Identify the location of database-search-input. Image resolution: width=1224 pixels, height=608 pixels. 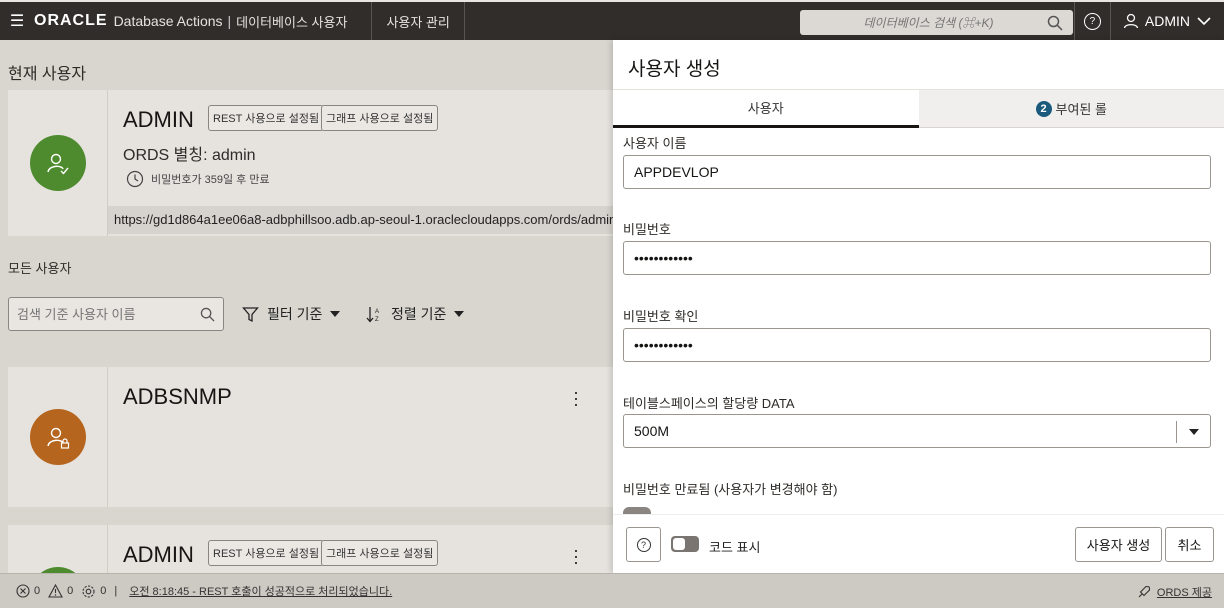
(928, 22).